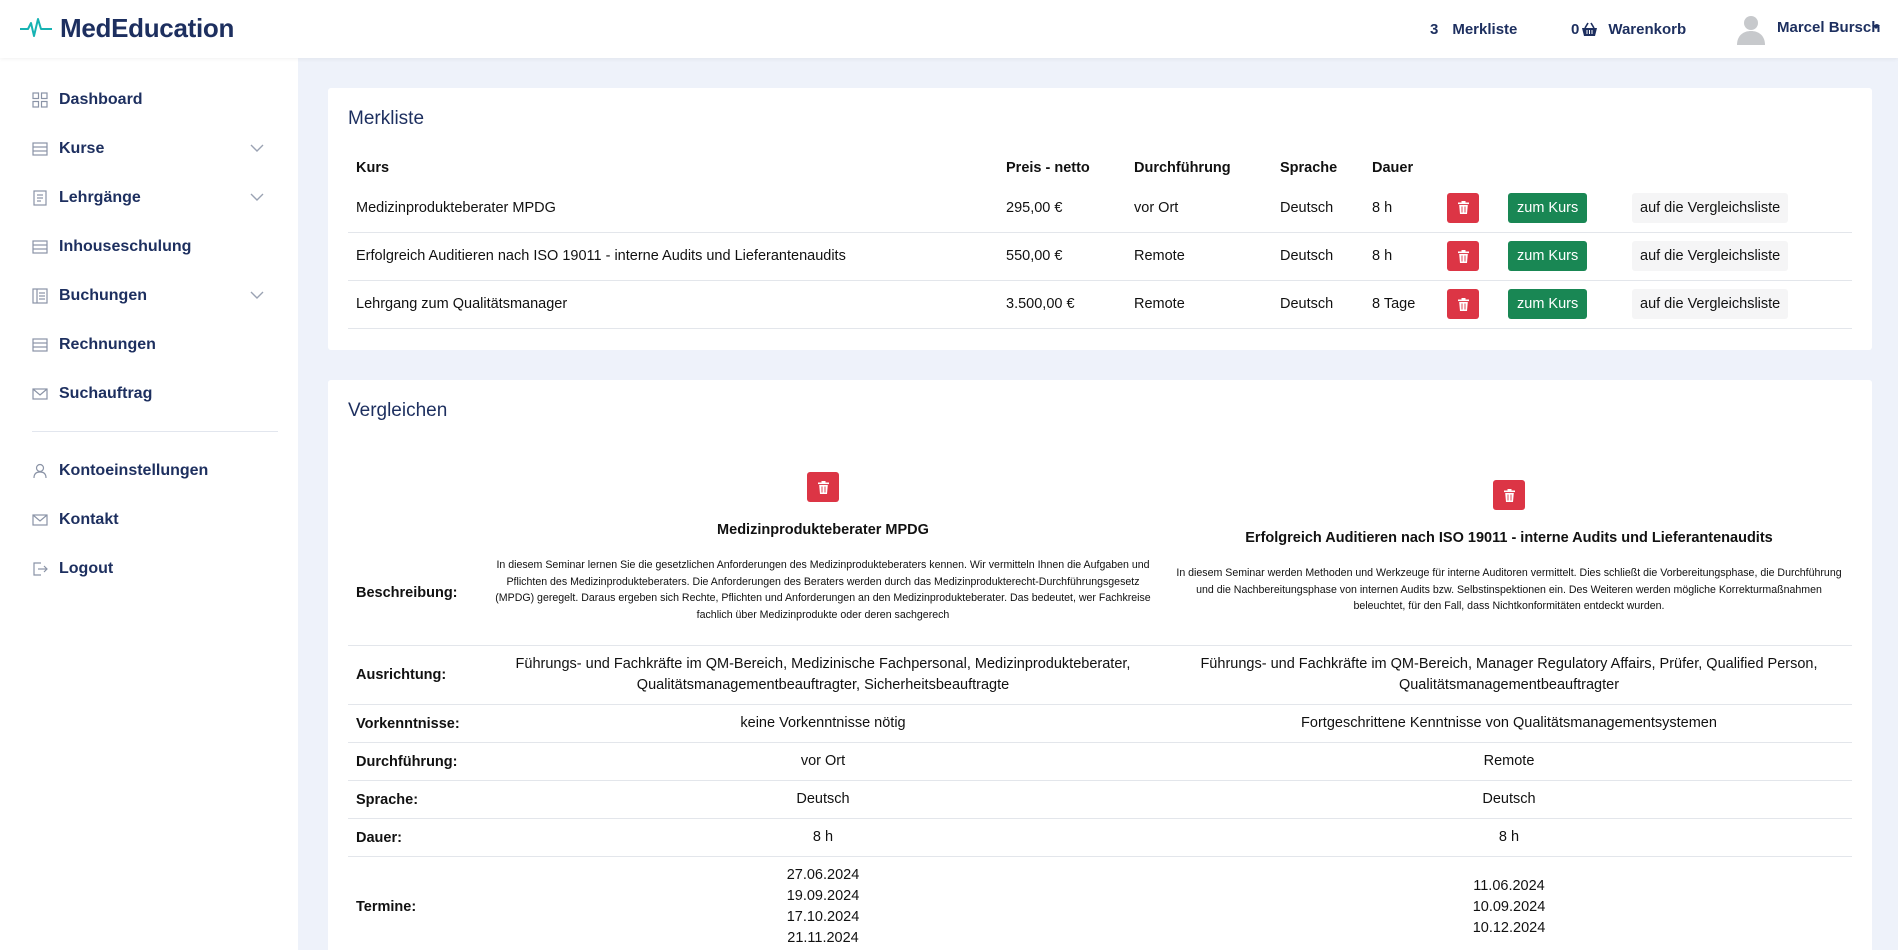  Describe the element at coordinates (148, 569) in the screenshot. I see `sidebar-item-logout: Logout` at that location.